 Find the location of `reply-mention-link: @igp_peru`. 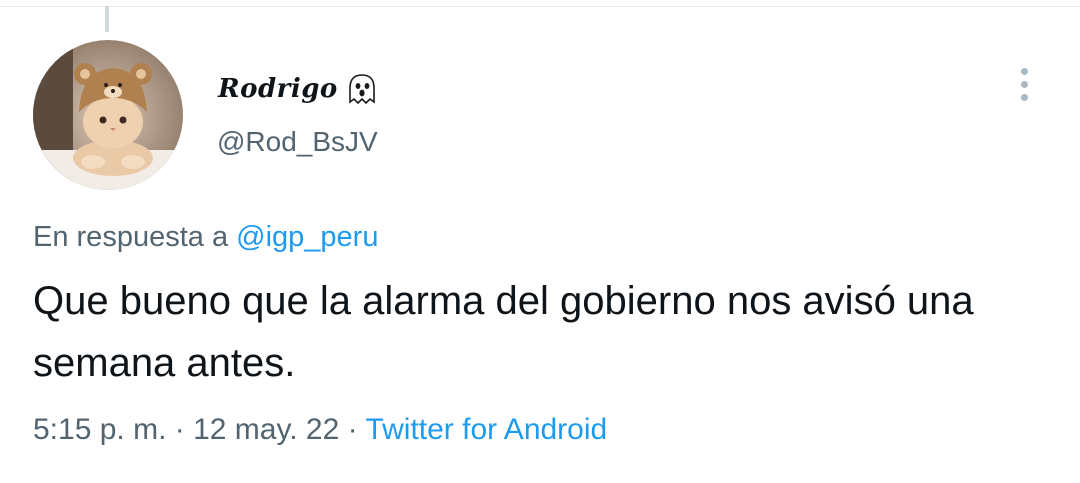

reply-mention-link: @igp_peru is located at coordinates (307, 237).